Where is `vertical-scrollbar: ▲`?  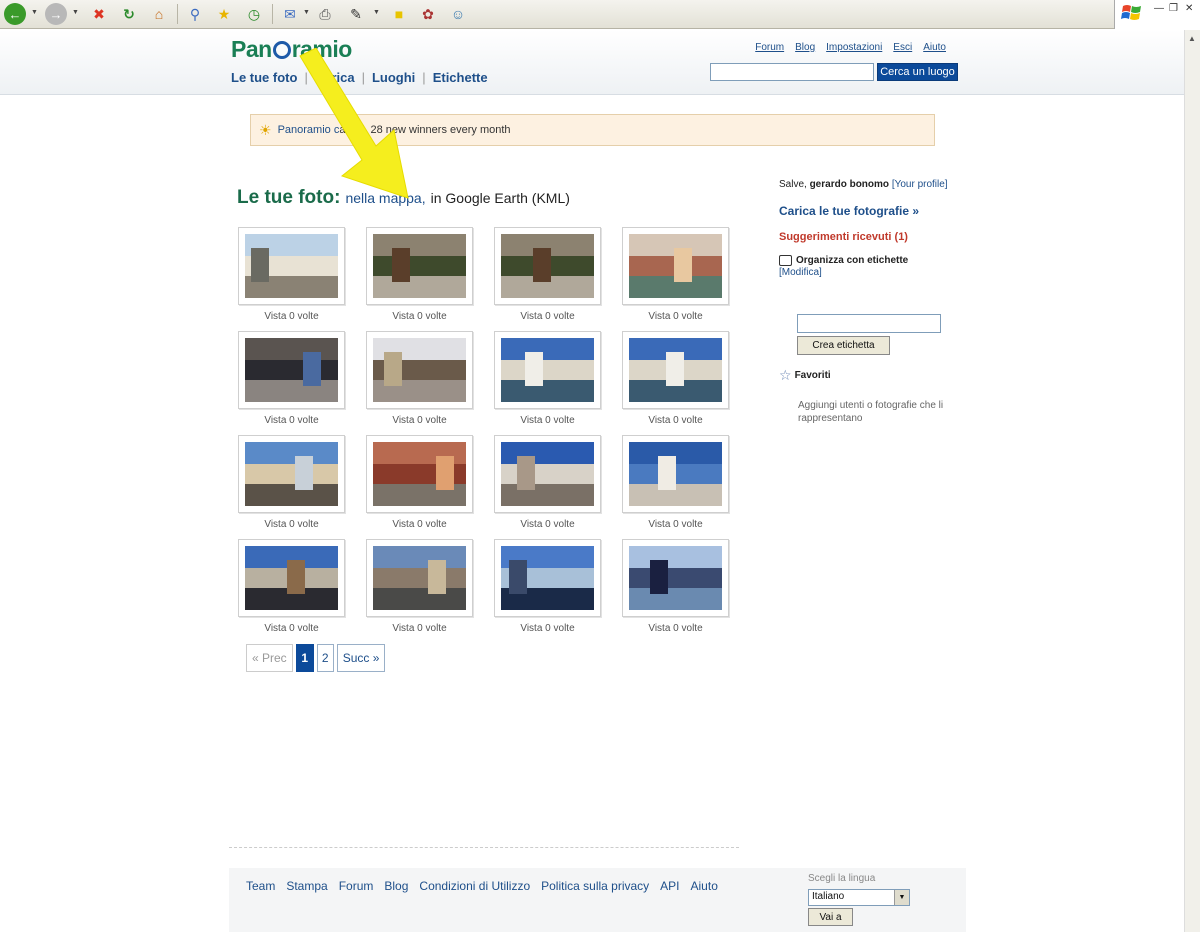
vertical-scrollbar: ▲ is located at coordinates (1192, 481).